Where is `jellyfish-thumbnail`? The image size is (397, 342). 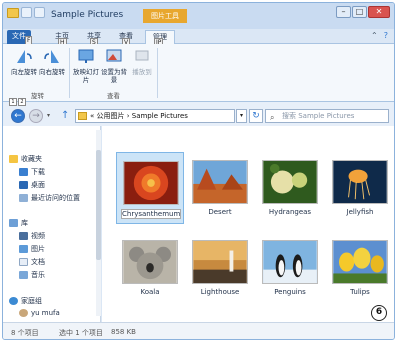 jellyfish-thumbnail is located at coordinates (360, 182).